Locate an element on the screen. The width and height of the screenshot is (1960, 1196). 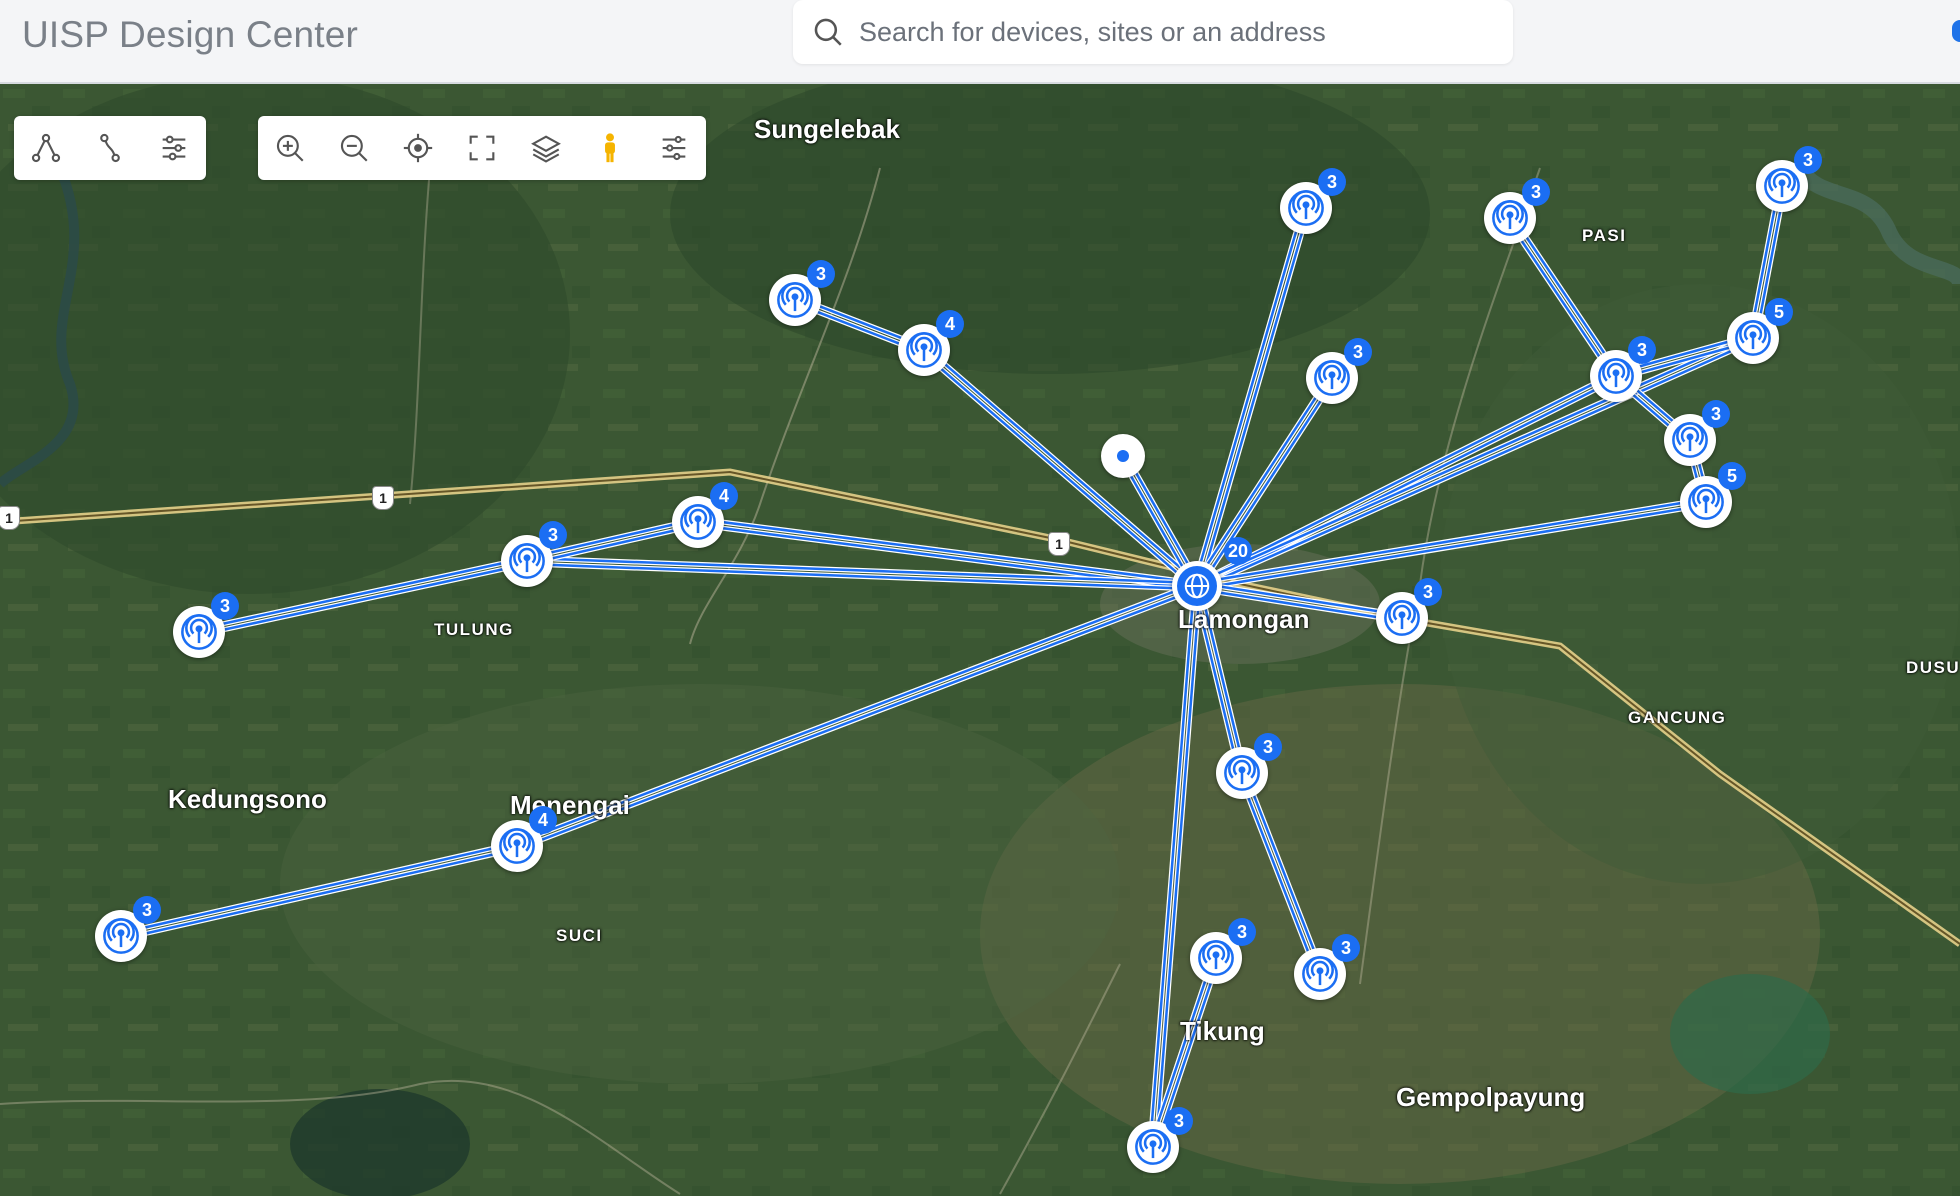
top-bar: UISP Design Center is located at coordinates (980, 42).